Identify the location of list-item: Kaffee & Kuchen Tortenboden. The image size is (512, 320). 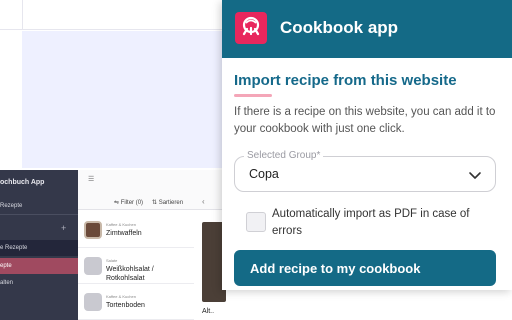
(136, 303).